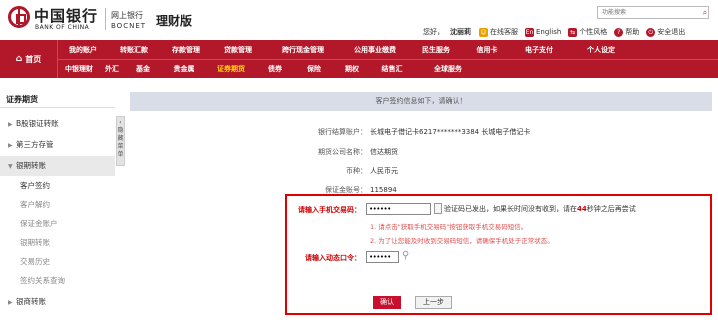 The width and height of the screenshot is (718, 332). I want to click on sidebar-sub-margin-account: 保证金账户, so click(57, 224).